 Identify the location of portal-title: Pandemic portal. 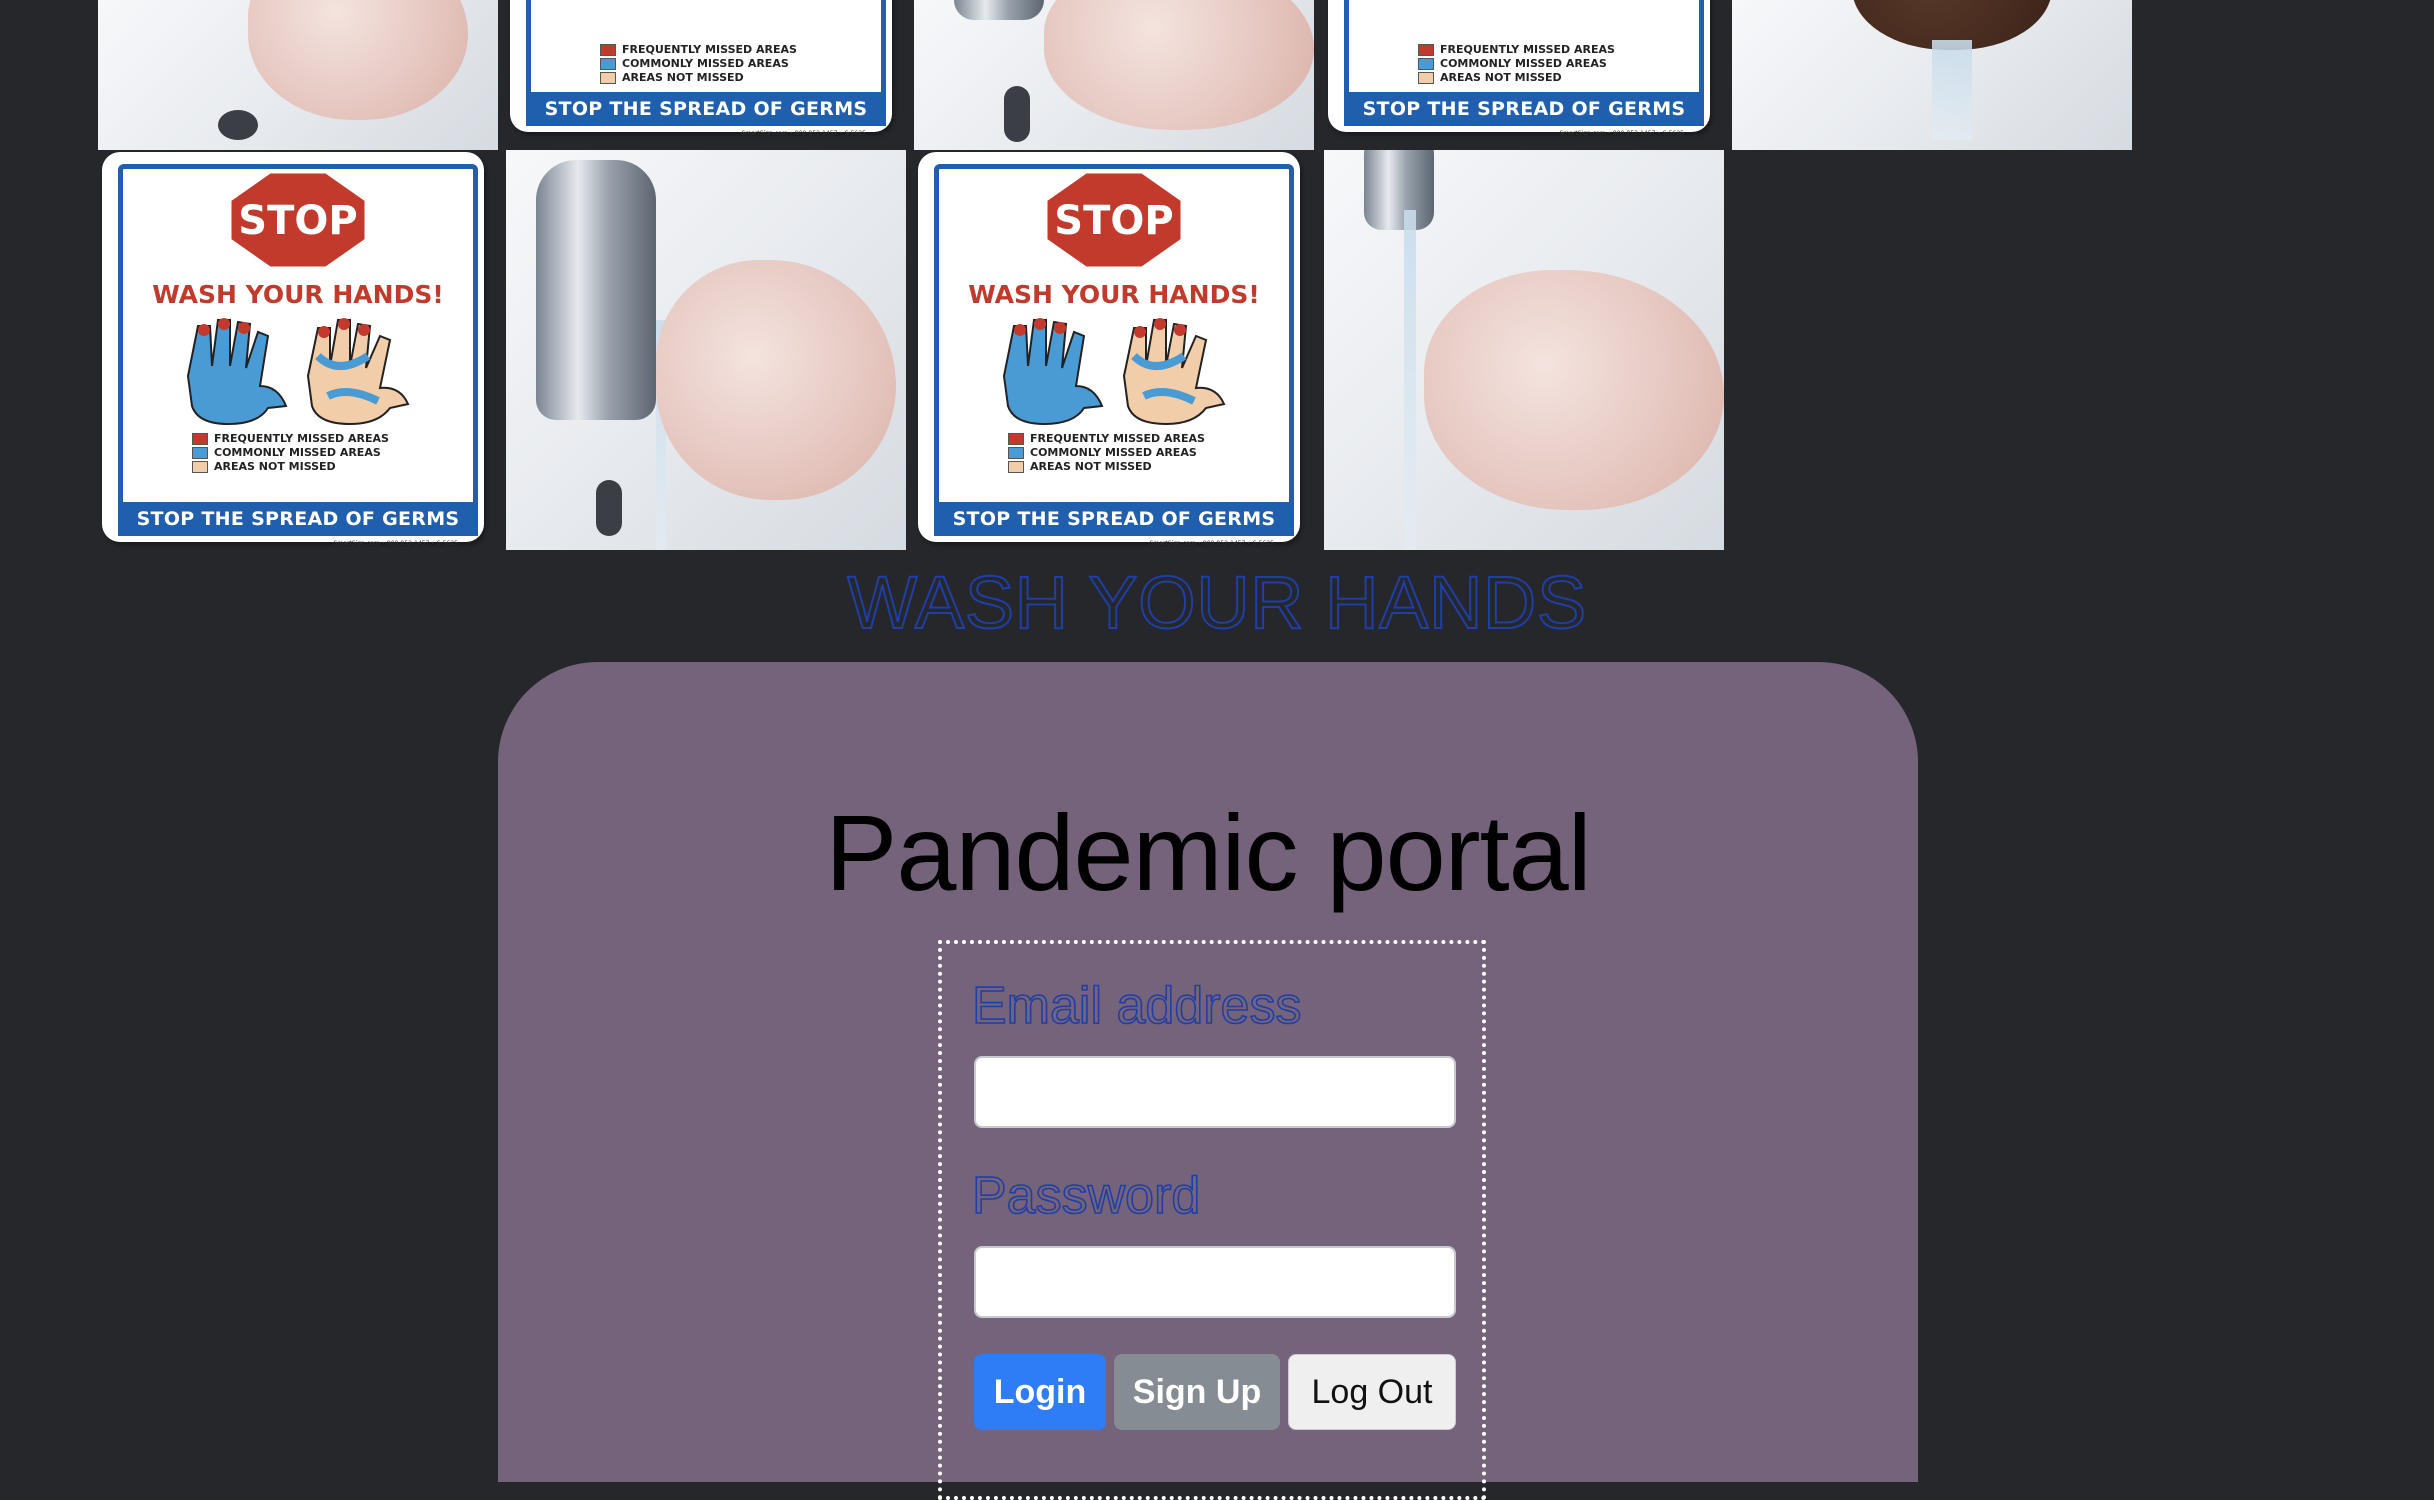
(1208, 852).